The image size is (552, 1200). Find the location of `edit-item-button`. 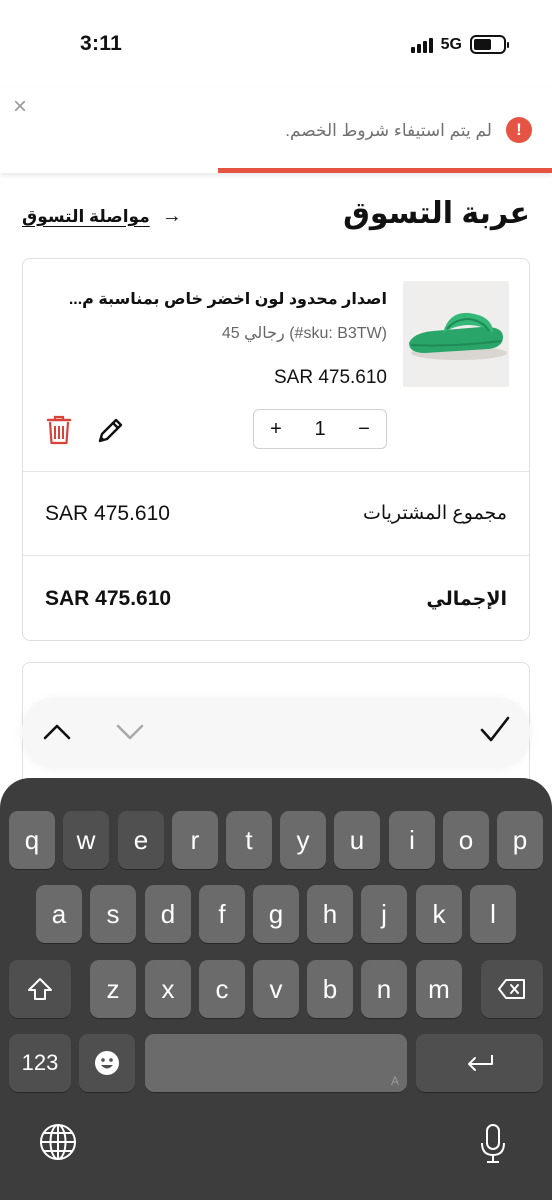

edit-item-button is located at coordinates (110, 430).